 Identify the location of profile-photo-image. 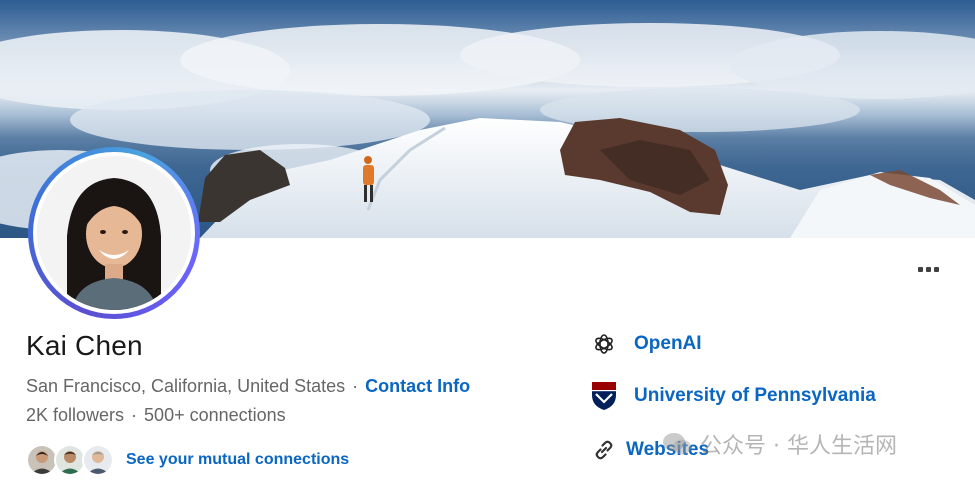
(114, 233).